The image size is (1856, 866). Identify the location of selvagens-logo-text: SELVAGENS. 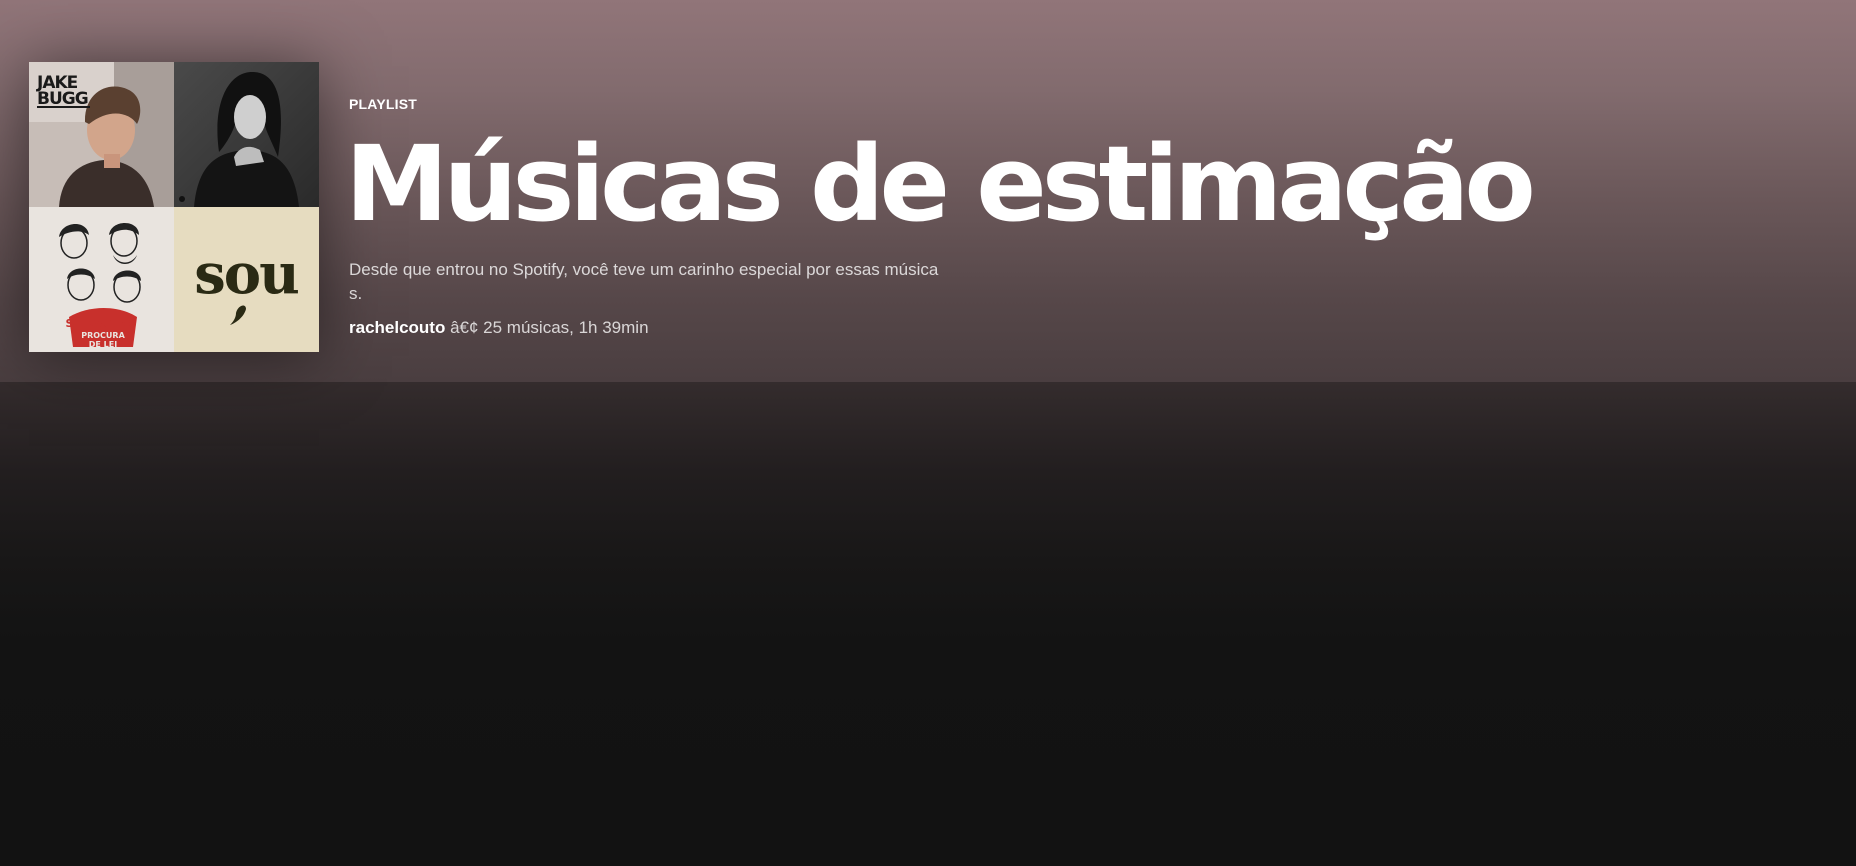
(101, 323).